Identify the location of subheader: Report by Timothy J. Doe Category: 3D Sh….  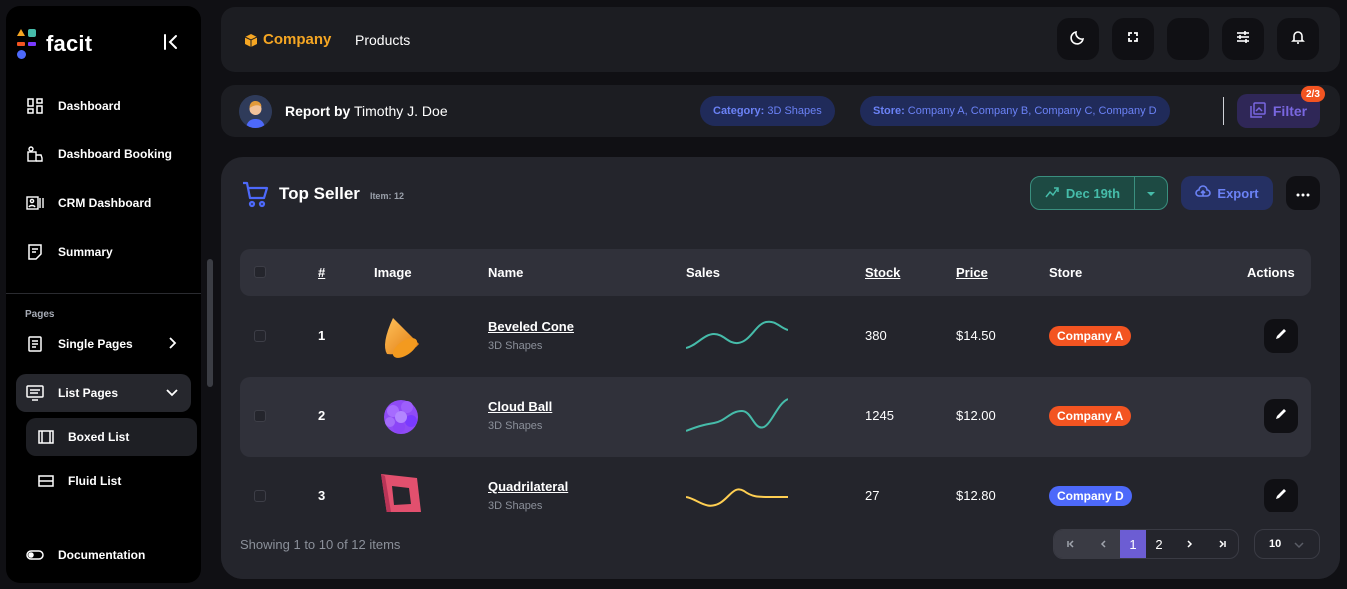
(780, 111).